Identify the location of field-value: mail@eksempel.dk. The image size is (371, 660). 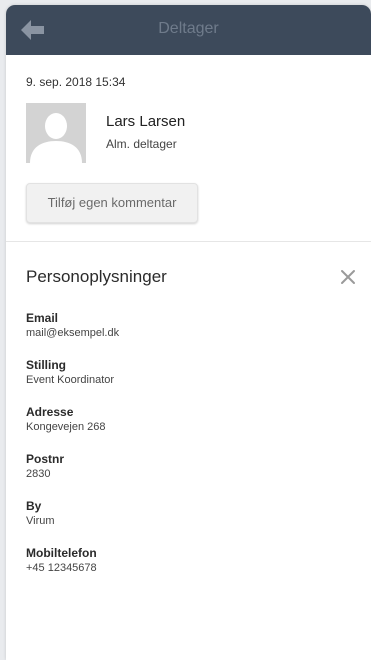
(73, 333).